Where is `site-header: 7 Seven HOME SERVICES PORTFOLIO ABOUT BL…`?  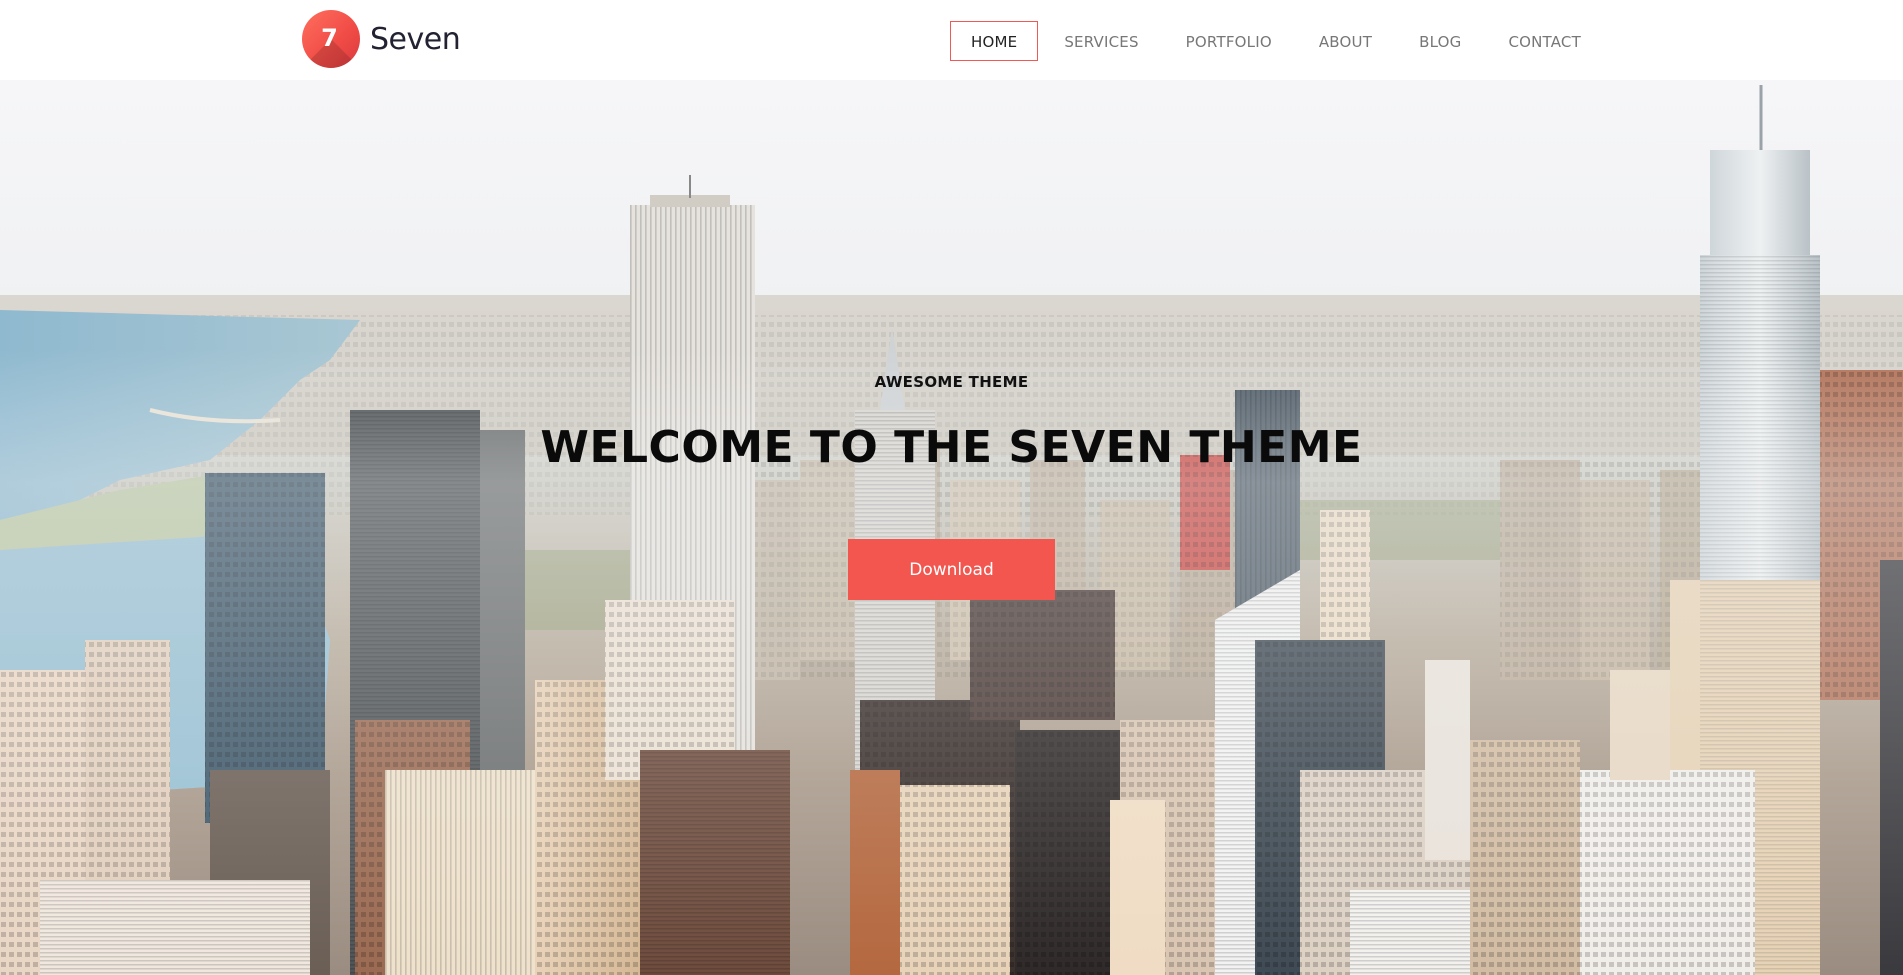 site-header: 7 Seven HOME SERVICES PORTFOLIO ABOUT BL… is located at coordinates (951, 40).